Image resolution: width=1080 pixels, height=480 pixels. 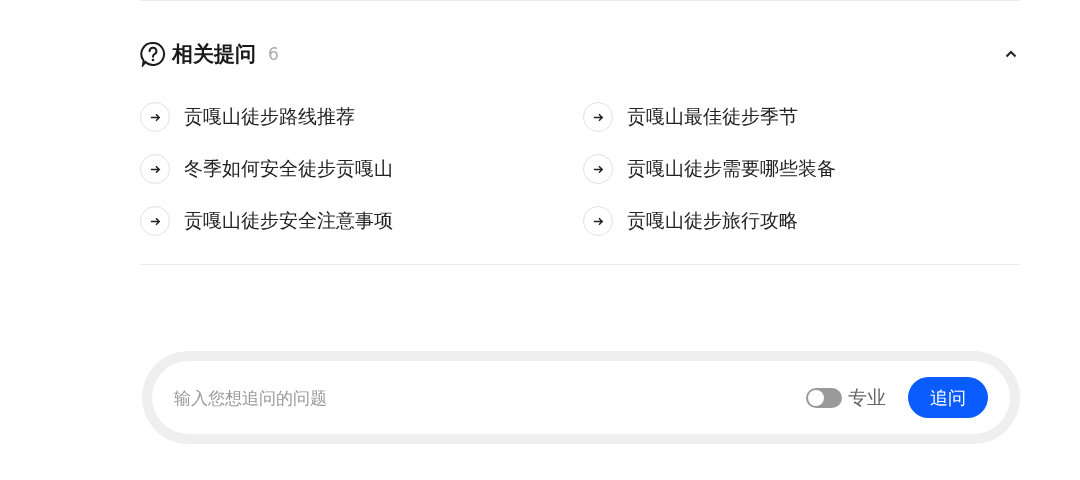 What do you see at coordinates (712, 117) in the screenshot?
I see `question-link: 贡嘎山最佳徒步季节` at bounding box center [712, 117].